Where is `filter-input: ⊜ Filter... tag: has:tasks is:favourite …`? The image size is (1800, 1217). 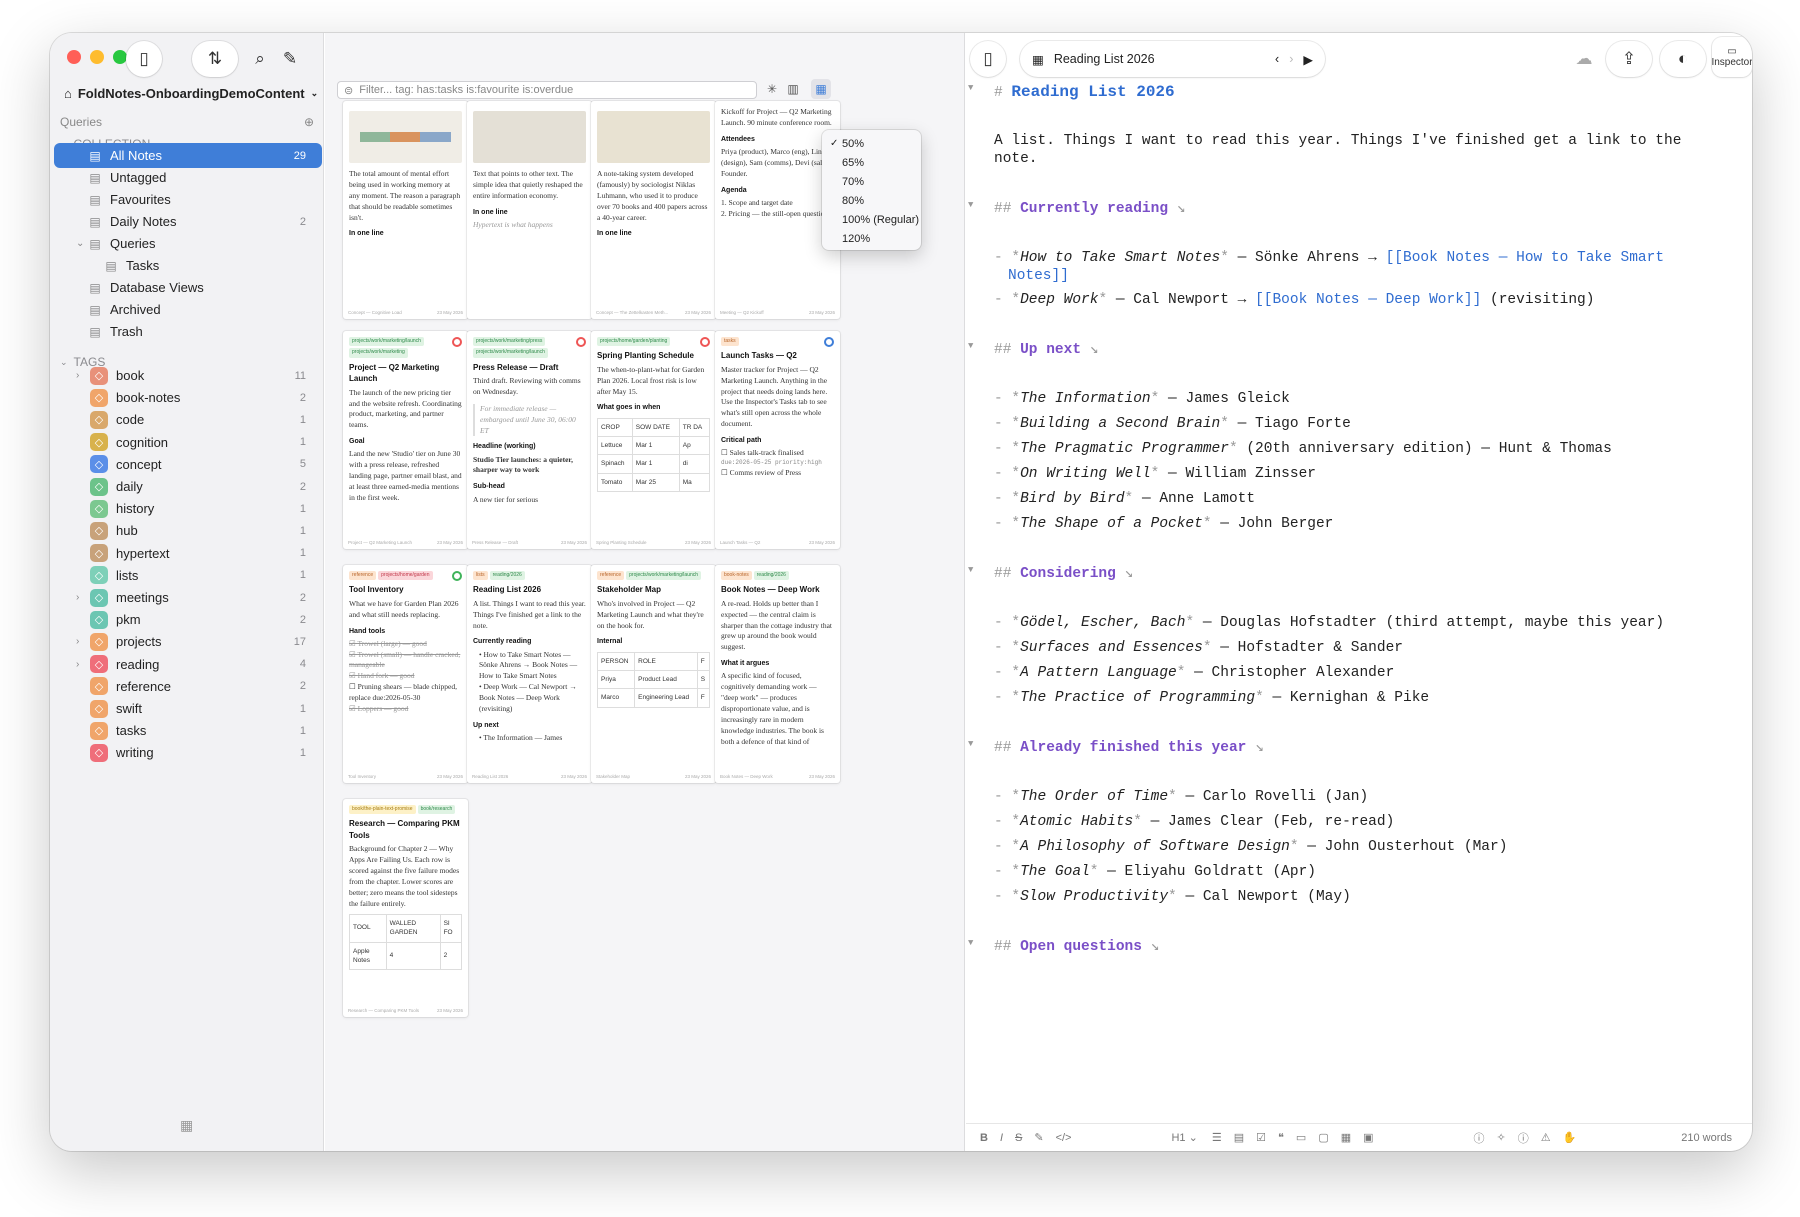 filter-input: ⊜ Filter... tag: has:tasks is:favourite … is located at coordinates (547, 90).